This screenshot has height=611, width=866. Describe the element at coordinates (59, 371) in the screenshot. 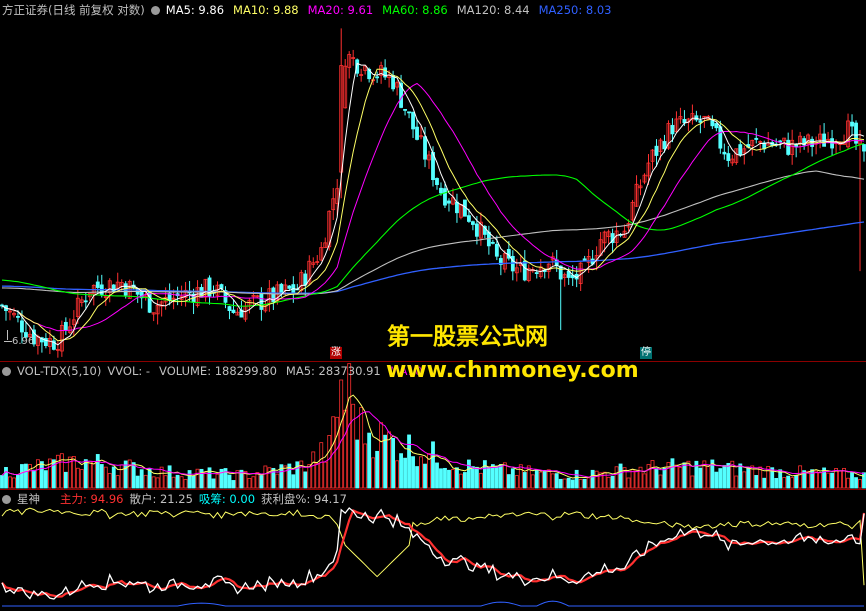

I see `volume-title: VOL-TDX(5,10)` at that location.